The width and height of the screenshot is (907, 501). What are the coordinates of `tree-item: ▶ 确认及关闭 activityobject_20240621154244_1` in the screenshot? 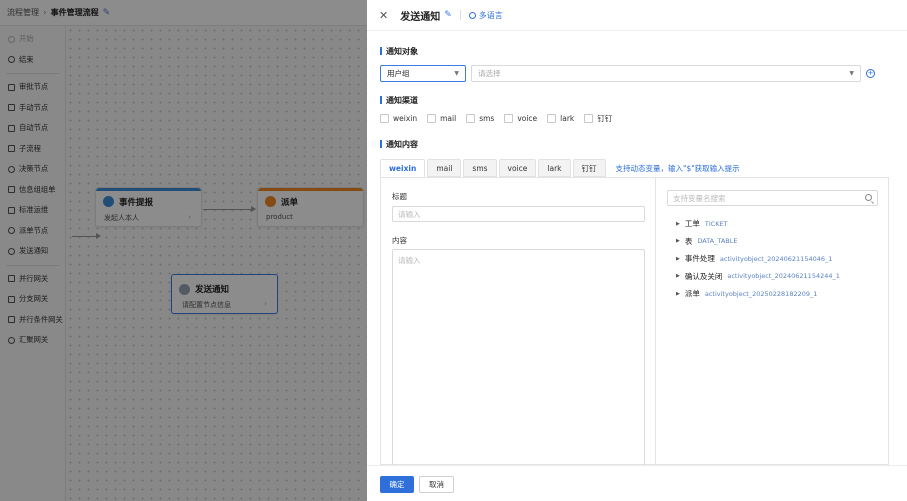 It's located at (758, 277).